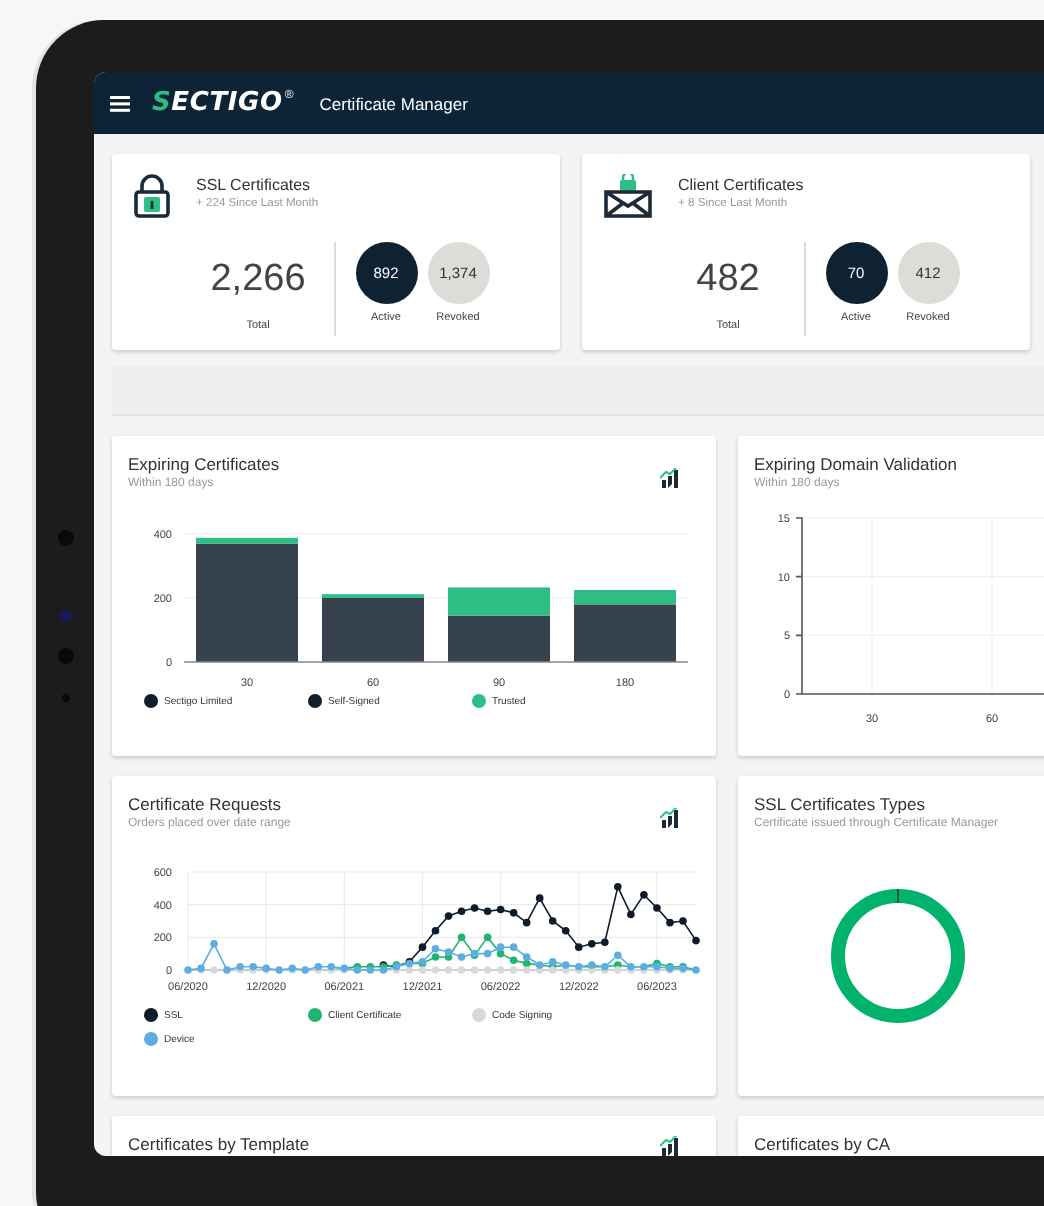 The width and height of the screenshot is (1044, 1206). I want to click on donut-chart-drawing, so click(898, 956).